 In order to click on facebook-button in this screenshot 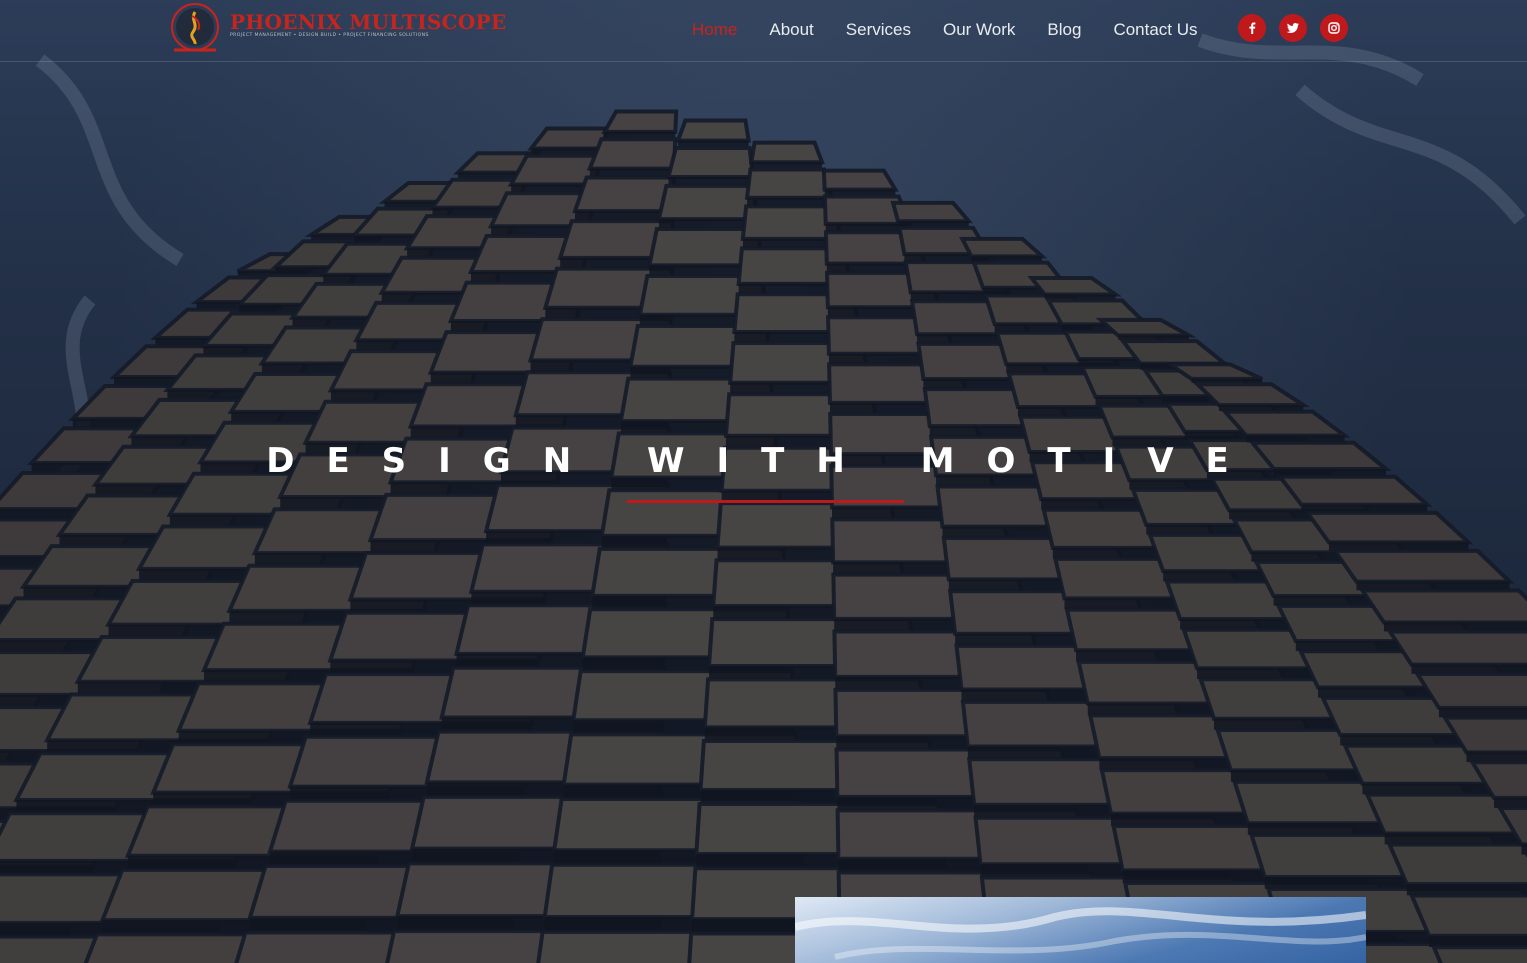, I will do `click(1252, 28)`.